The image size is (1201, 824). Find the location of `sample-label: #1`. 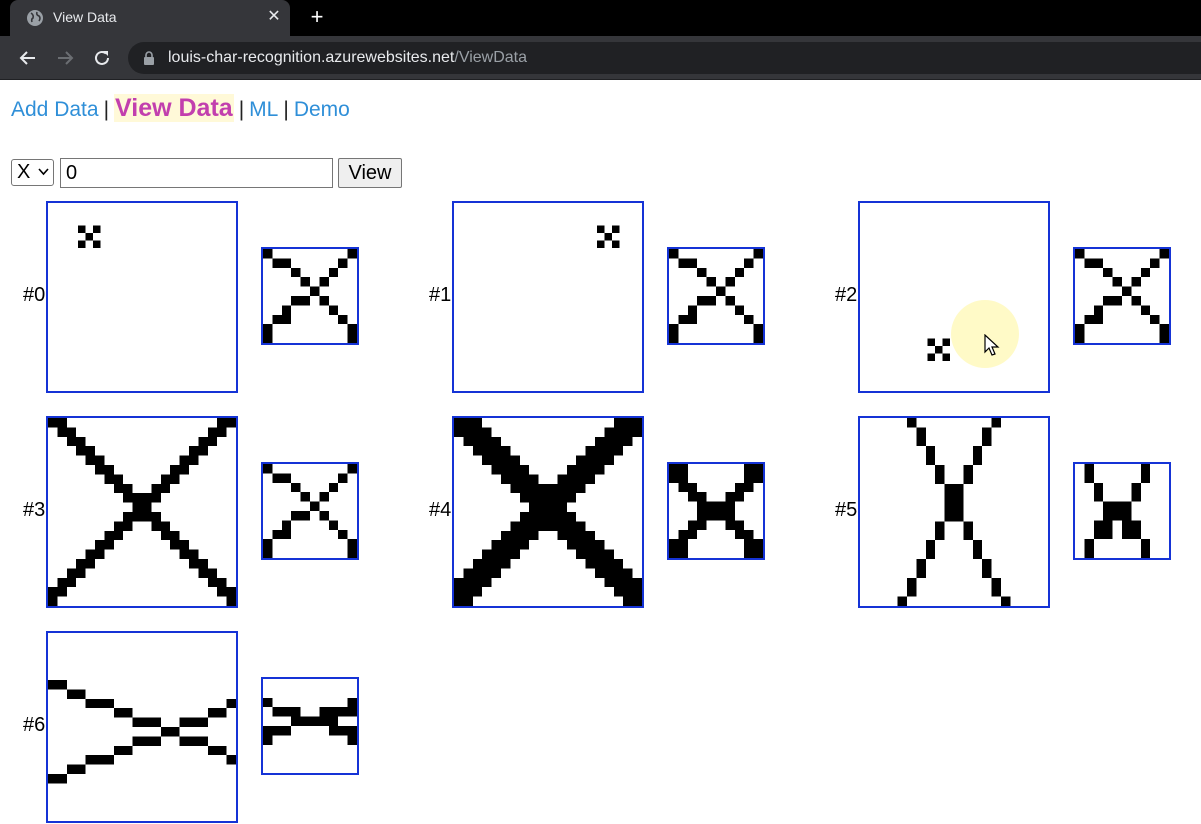

sample-label: #1 is located at coordinates (440, 295).